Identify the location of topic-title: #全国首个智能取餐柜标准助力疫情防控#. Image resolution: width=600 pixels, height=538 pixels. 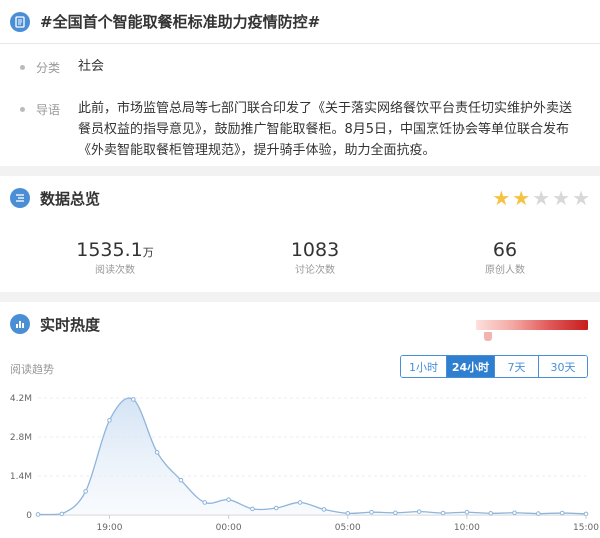
(180, 22).